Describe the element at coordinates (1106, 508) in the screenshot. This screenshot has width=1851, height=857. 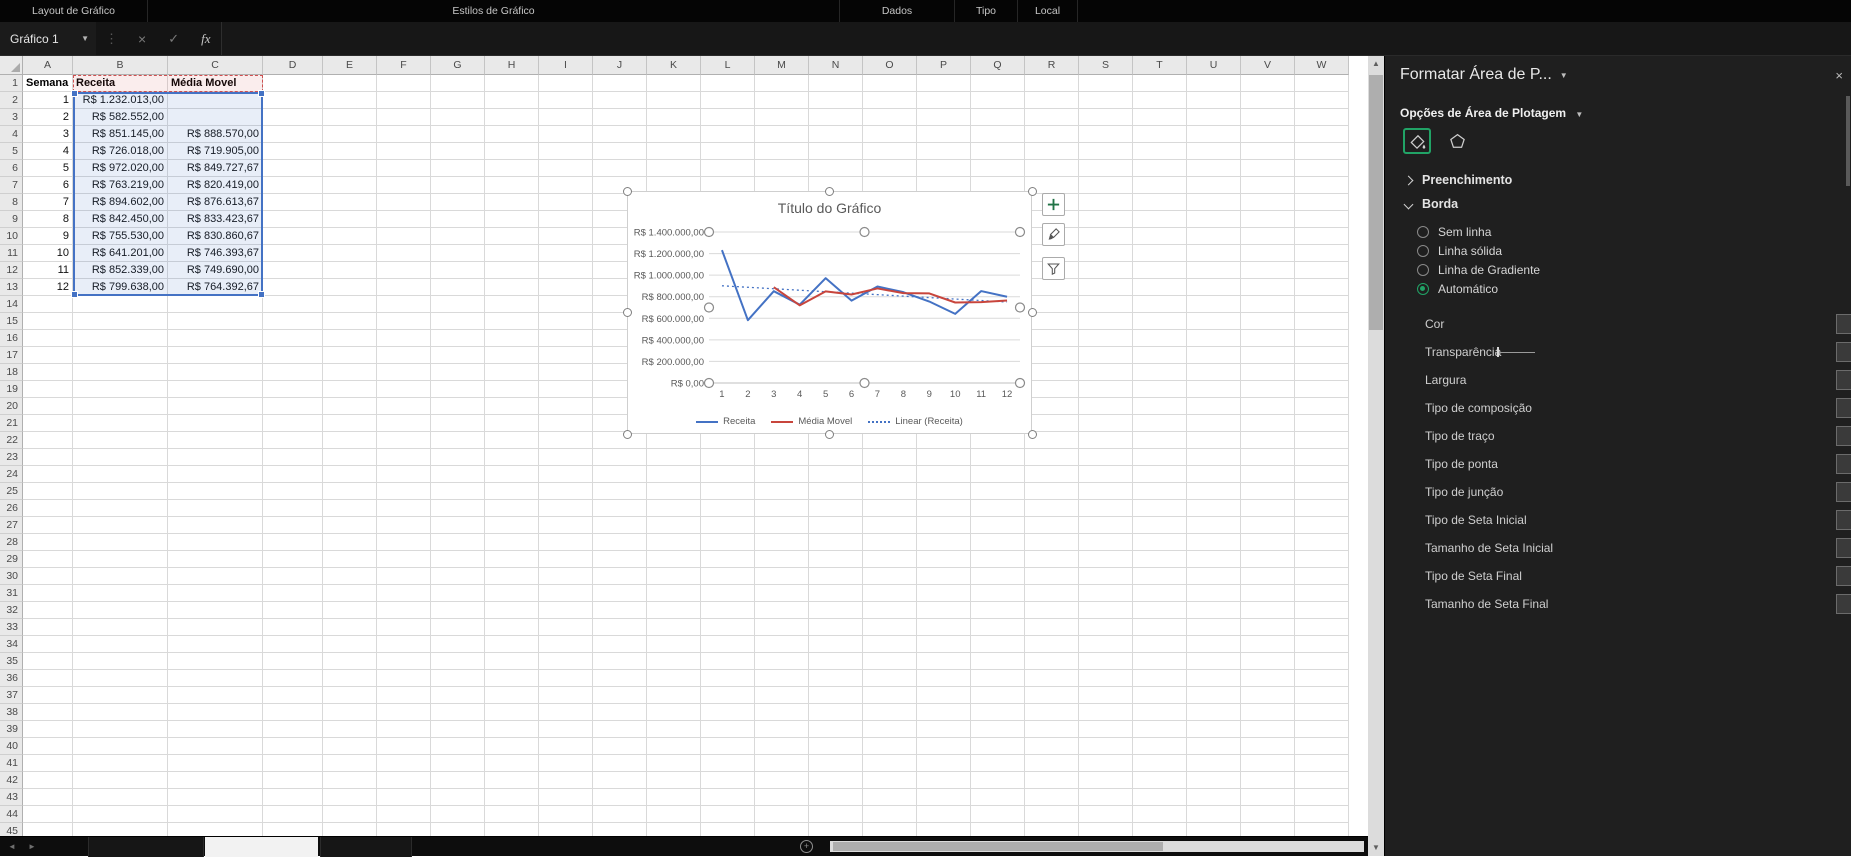
I see `cell-S26` at that location.